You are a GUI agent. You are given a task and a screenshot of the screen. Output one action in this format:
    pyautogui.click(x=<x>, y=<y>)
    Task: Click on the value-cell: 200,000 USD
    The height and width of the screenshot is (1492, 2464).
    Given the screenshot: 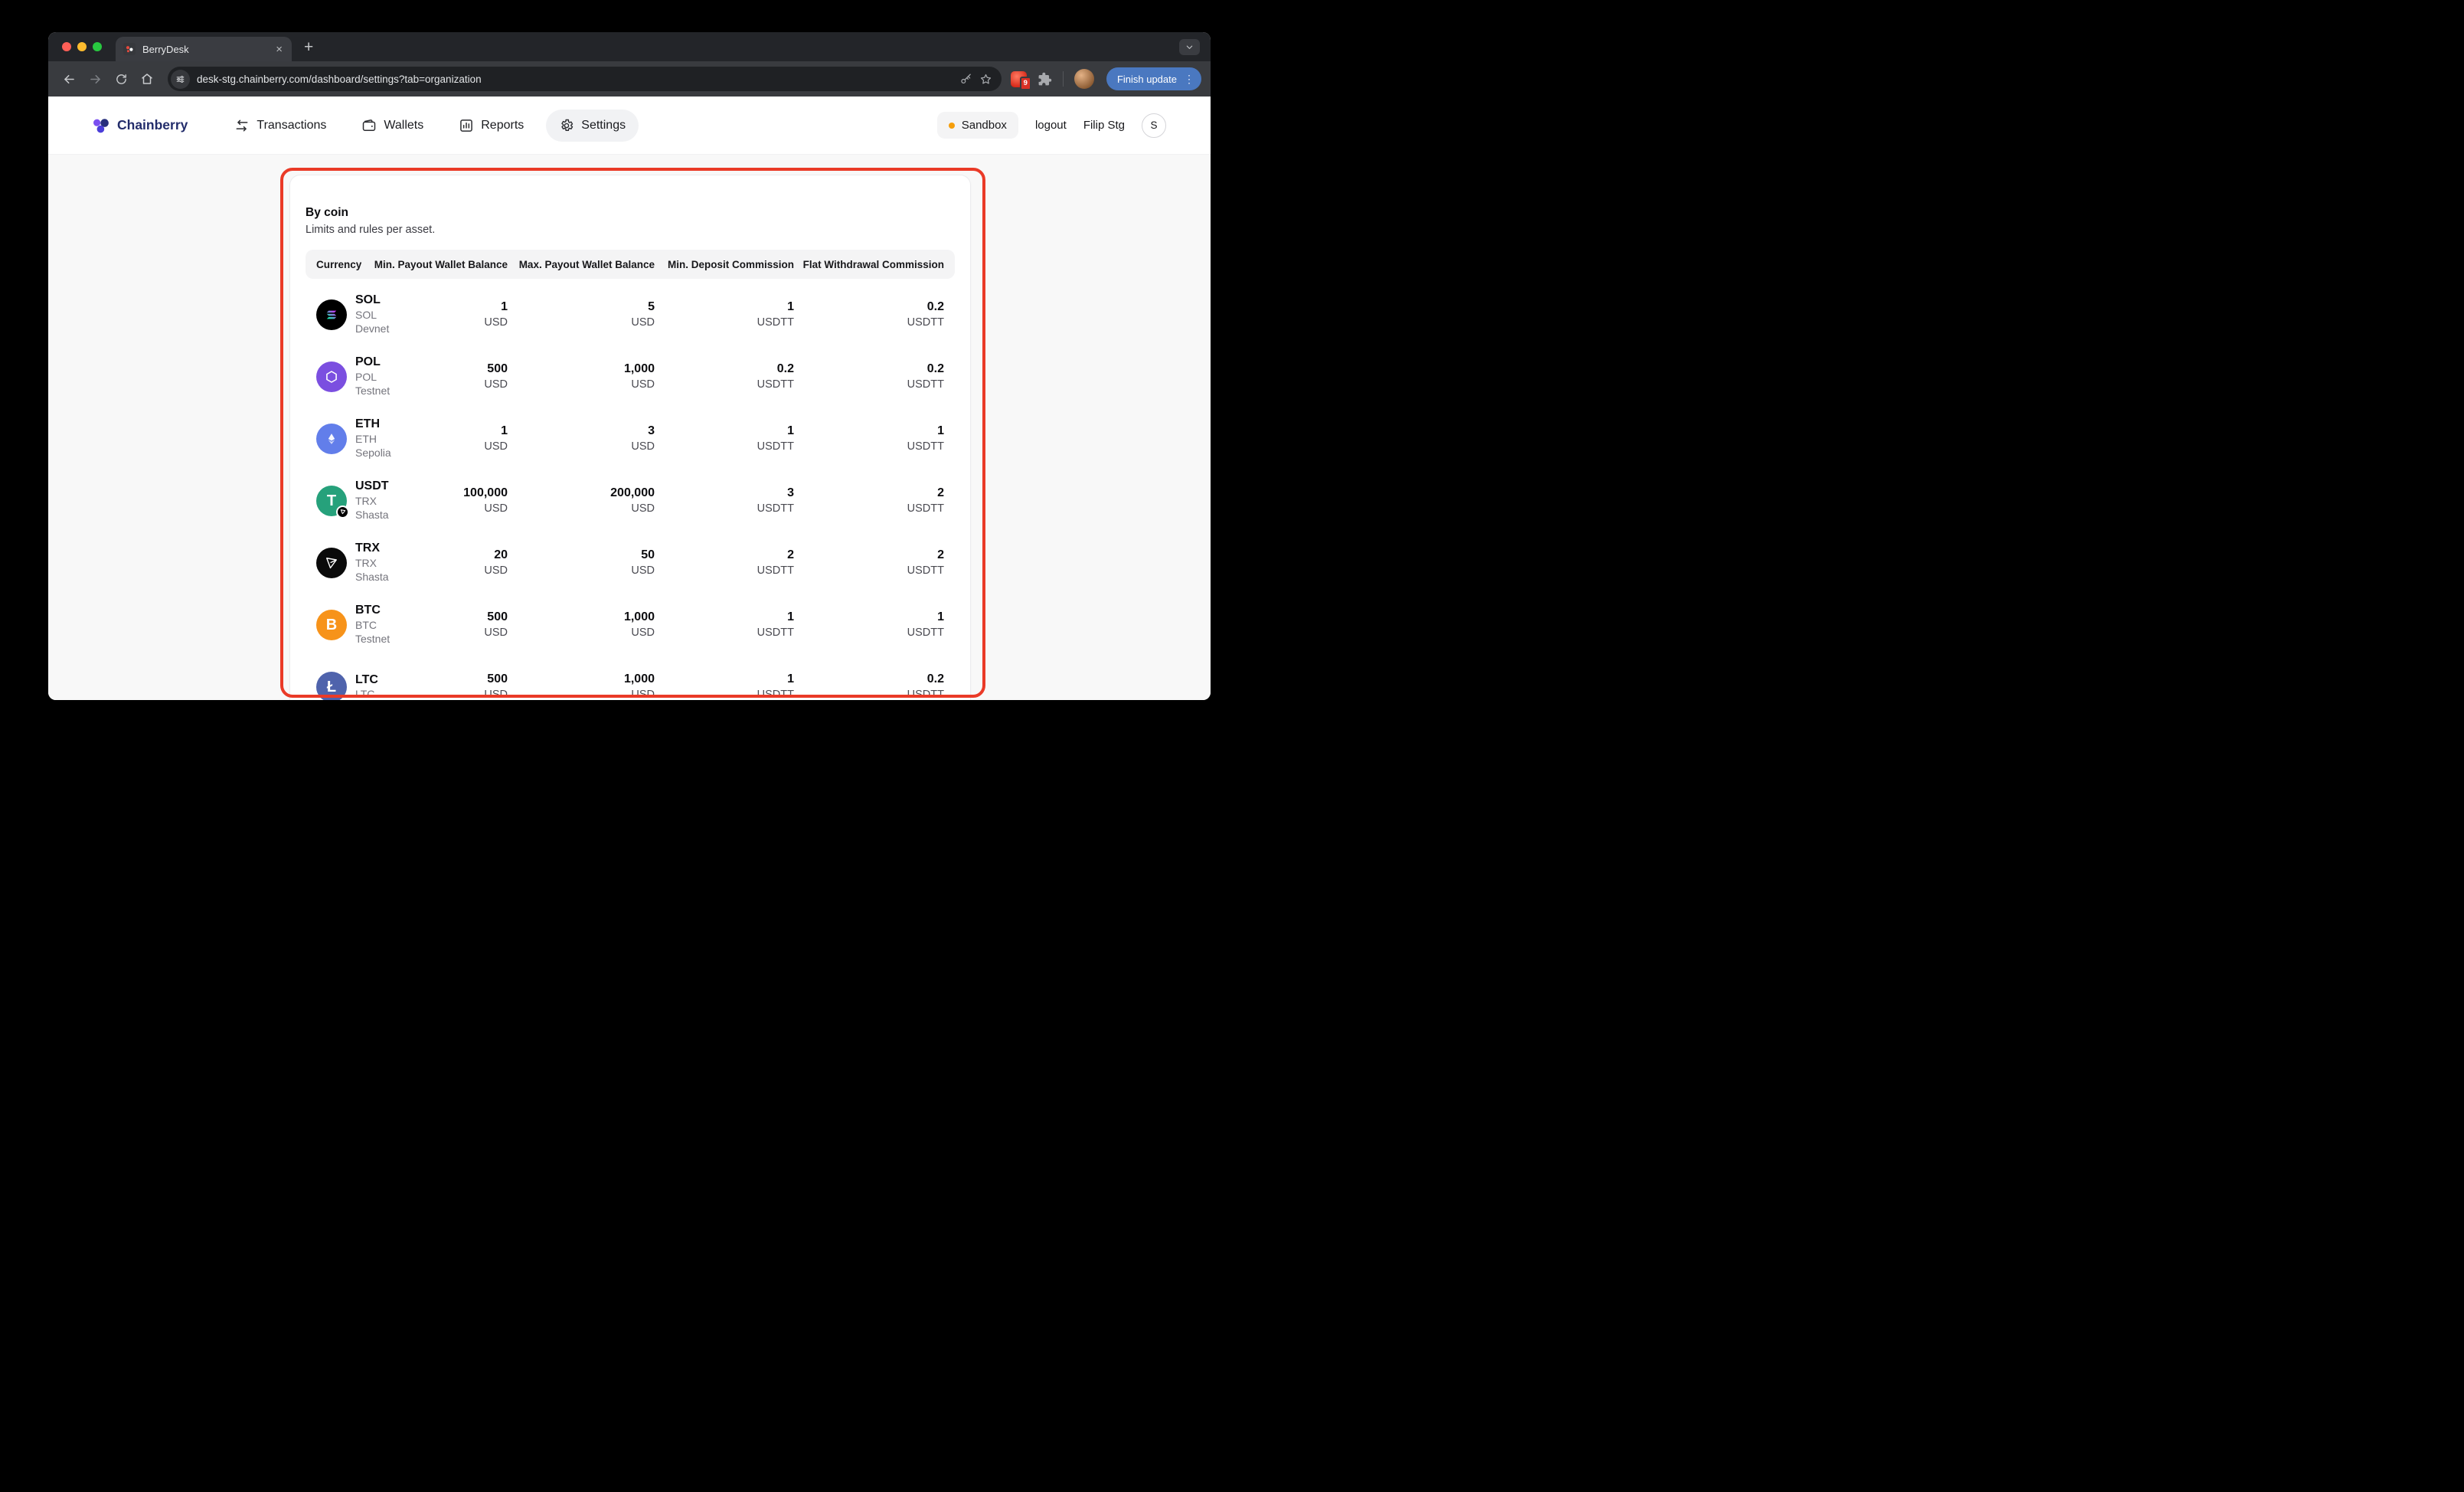 What is the action you would take?
    pyautogui.click(x=581, y=500)
    